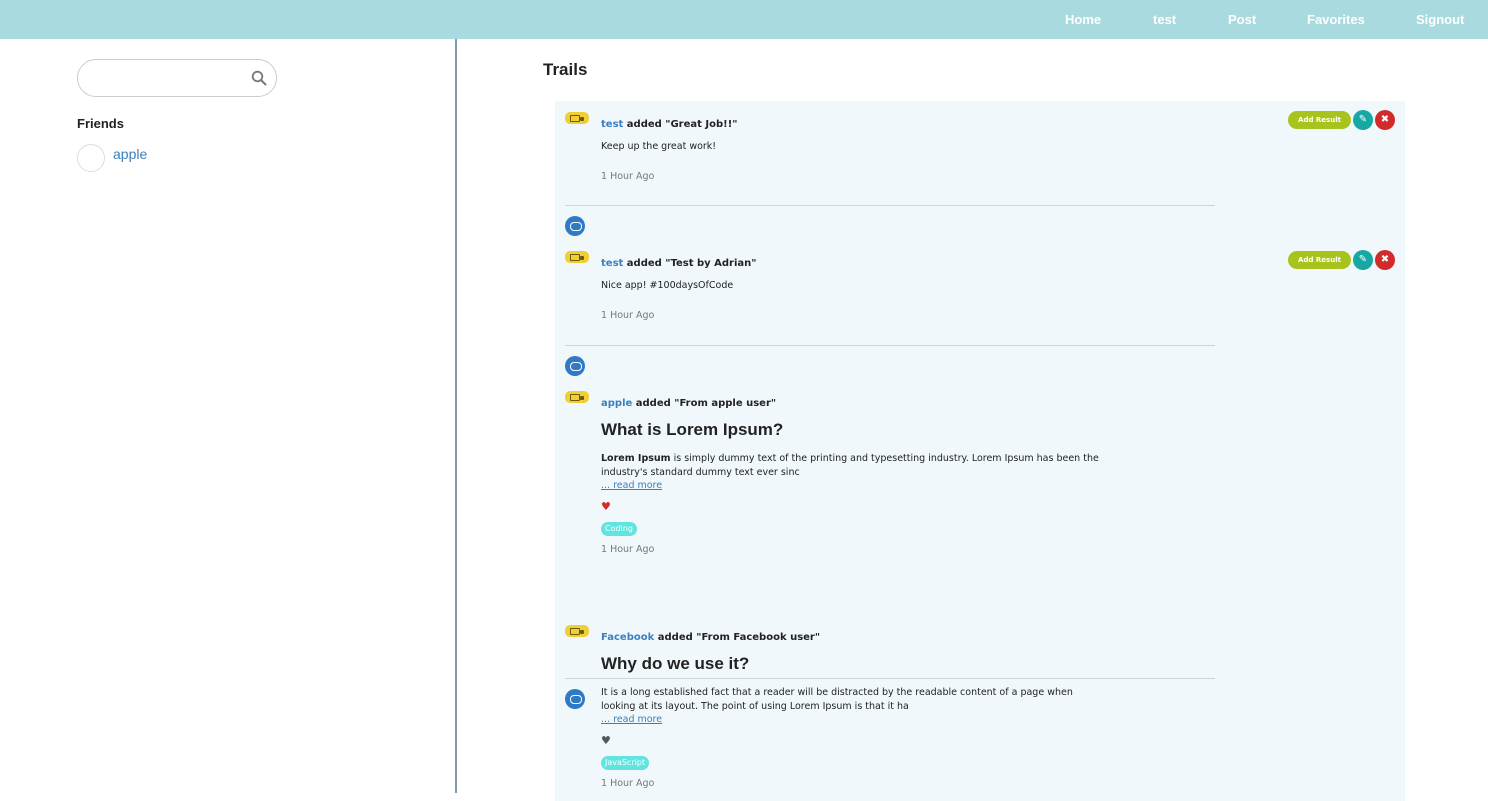 This screenshot has height=801, width=1488. What do you see at coordinates (1440, 19) in the screenshot?
I see `nav-signout: Signout` at bounding box center [1440, 19].